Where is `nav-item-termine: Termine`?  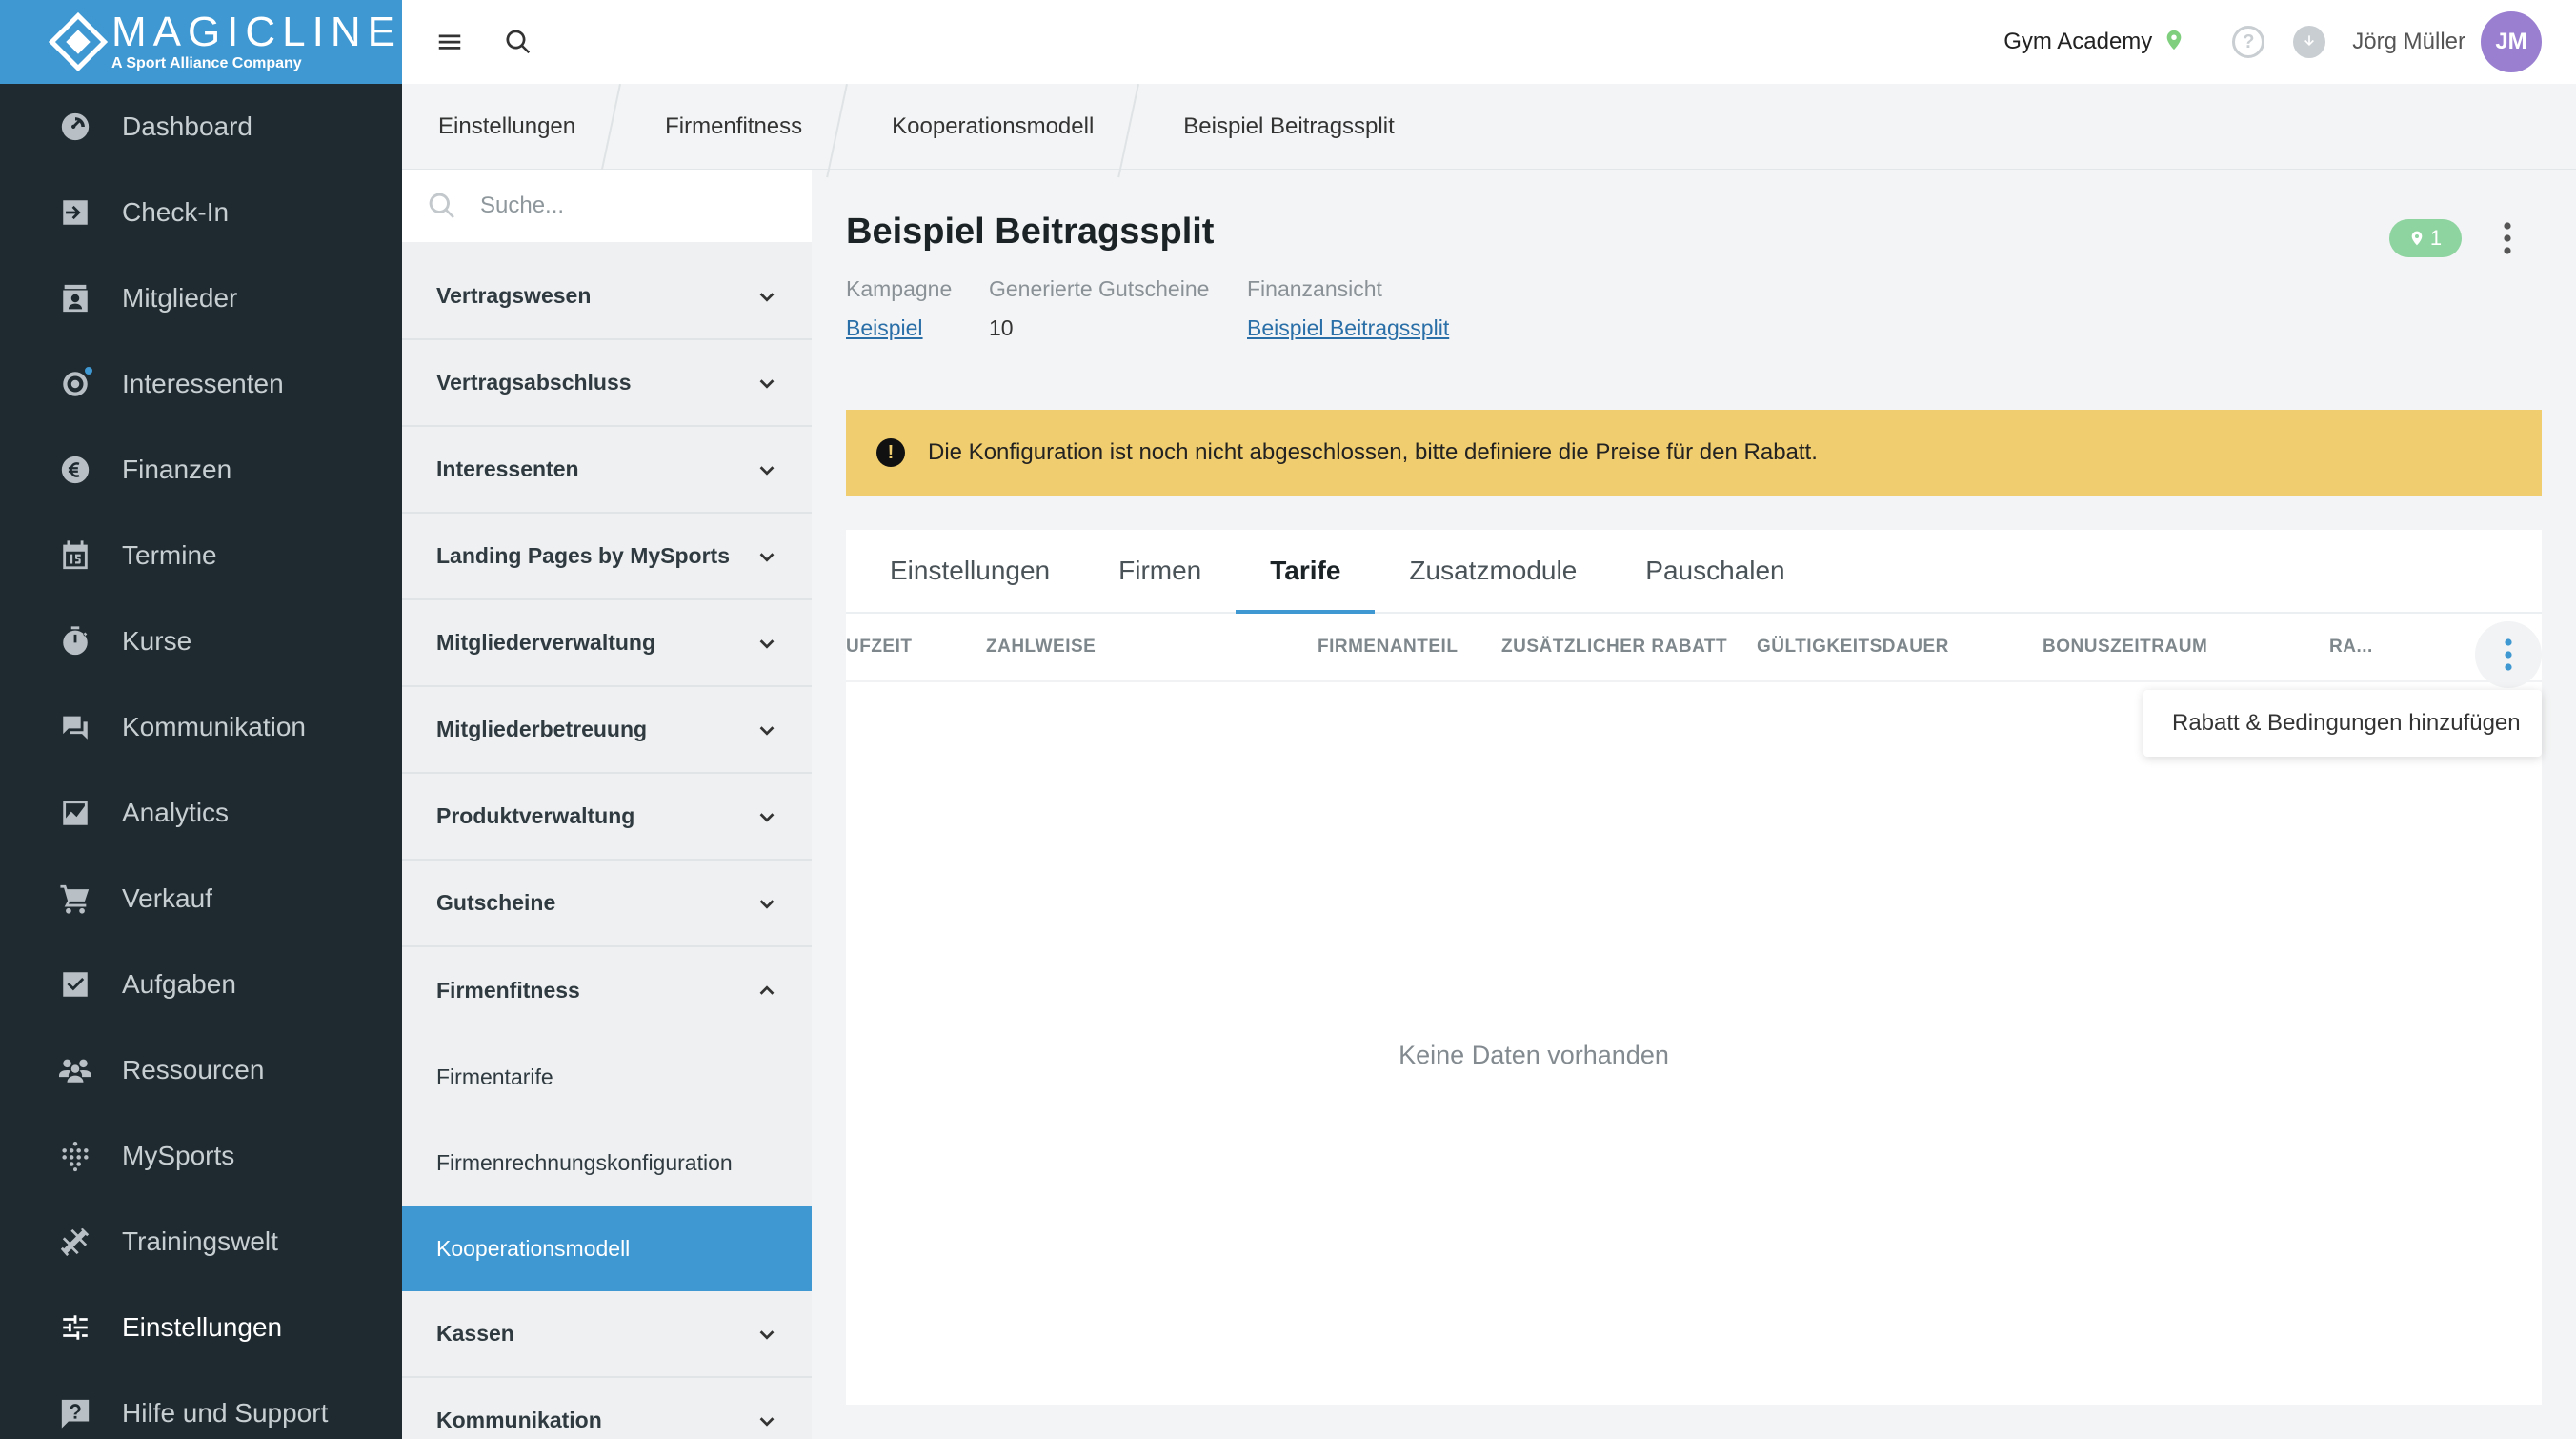
nav-item-termine: Termine is located at coordinates (201, 556).